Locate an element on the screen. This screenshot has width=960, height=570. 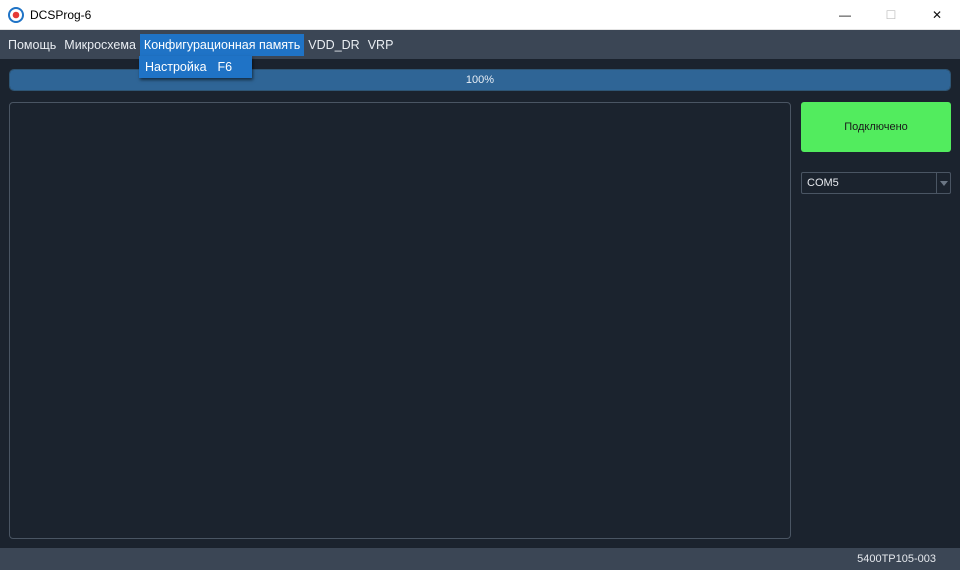
config-memory-dropdown: Настройка F6 is located at coordinates (195, 67).